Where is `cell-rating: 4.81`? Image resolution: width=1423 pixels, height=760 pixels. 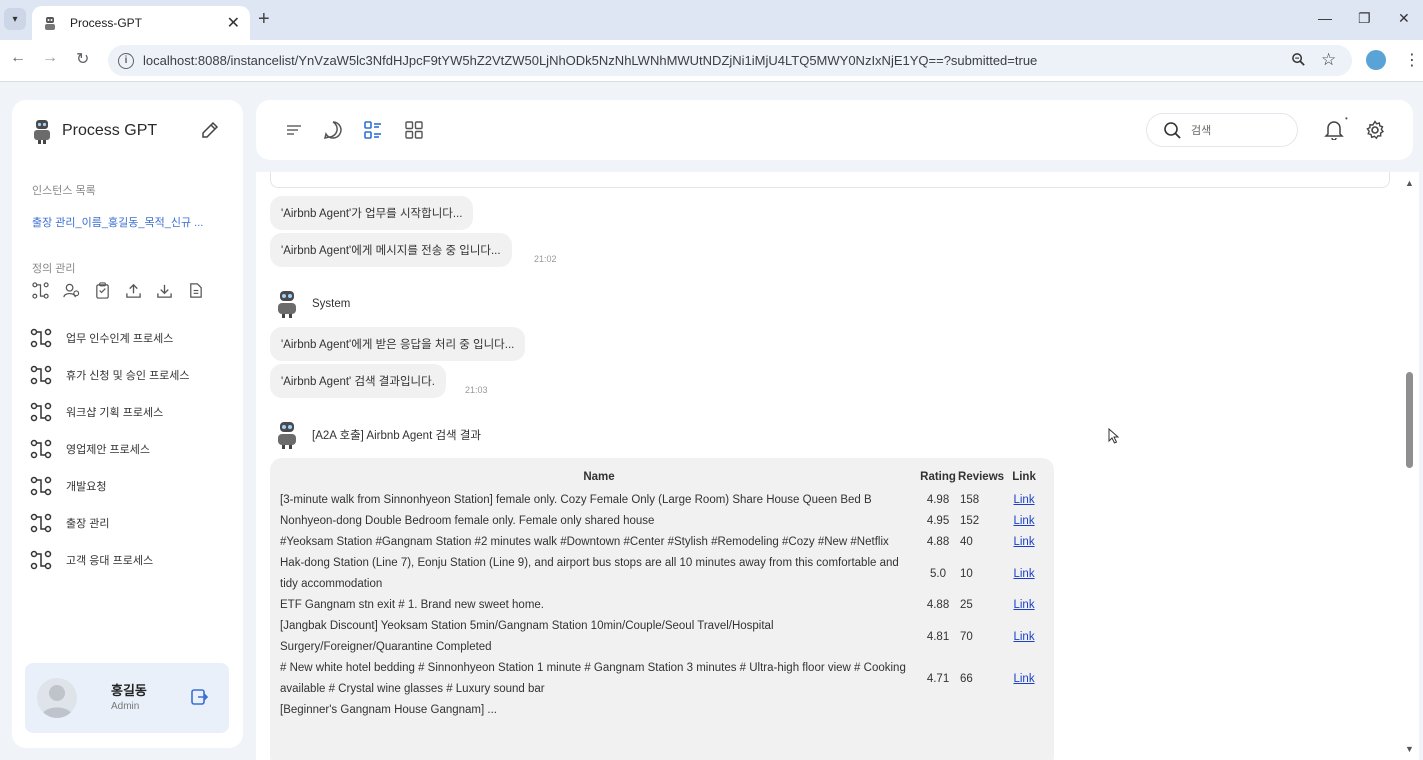
cell-rating: 4.81 is located at coordinates (938, 636).